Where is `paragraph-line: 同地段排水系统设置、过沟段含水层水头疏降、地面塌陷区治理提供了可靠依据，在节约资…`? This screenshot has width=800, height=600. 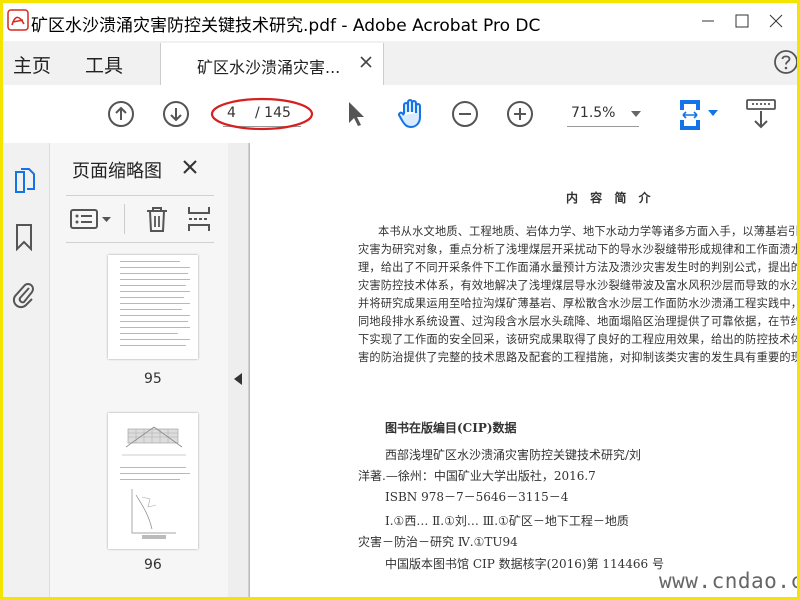 paragraph-line: 同地段排水系统设置、过沟段含水层水头疏降、地面塌陷区治理提供了可靠依据，在节约资… is located at coordinates (578, 321).